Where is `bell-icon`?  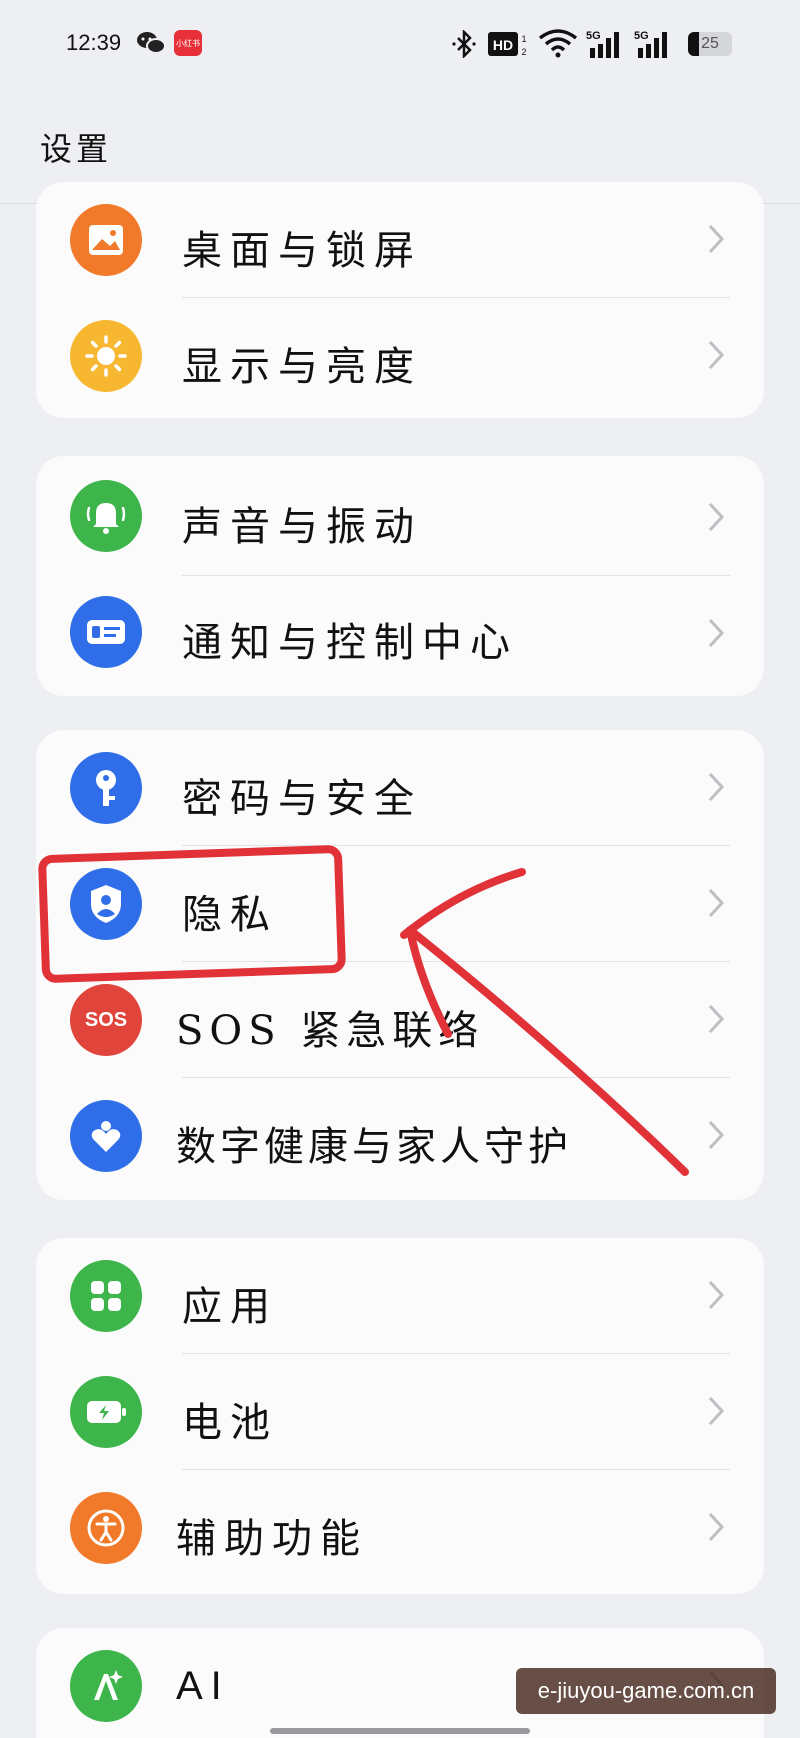
bell-icon is located at coordinates (106, 516).